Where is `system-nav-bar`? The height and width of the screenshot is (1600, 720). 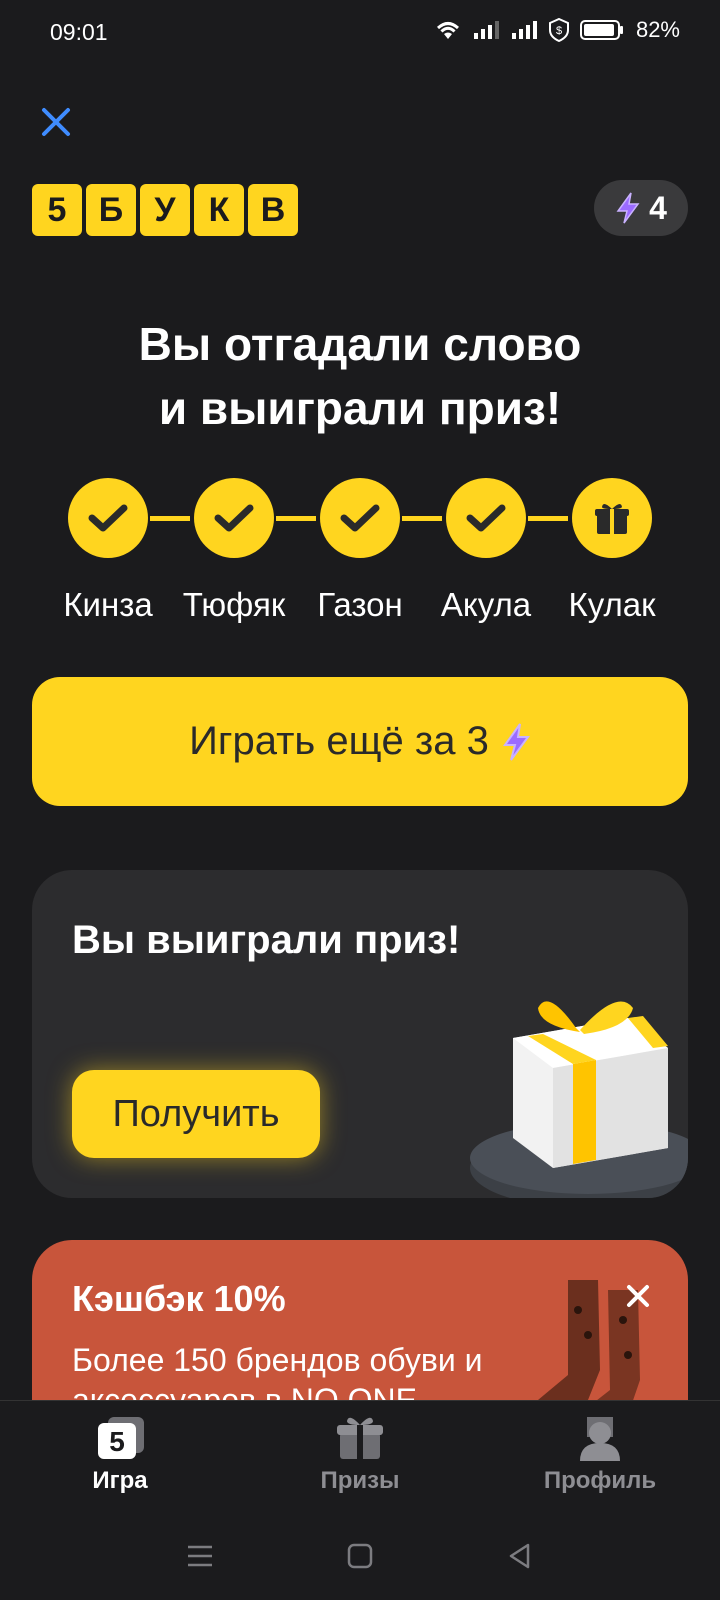
system-nav-bar is located at coordinates (360, 1556).